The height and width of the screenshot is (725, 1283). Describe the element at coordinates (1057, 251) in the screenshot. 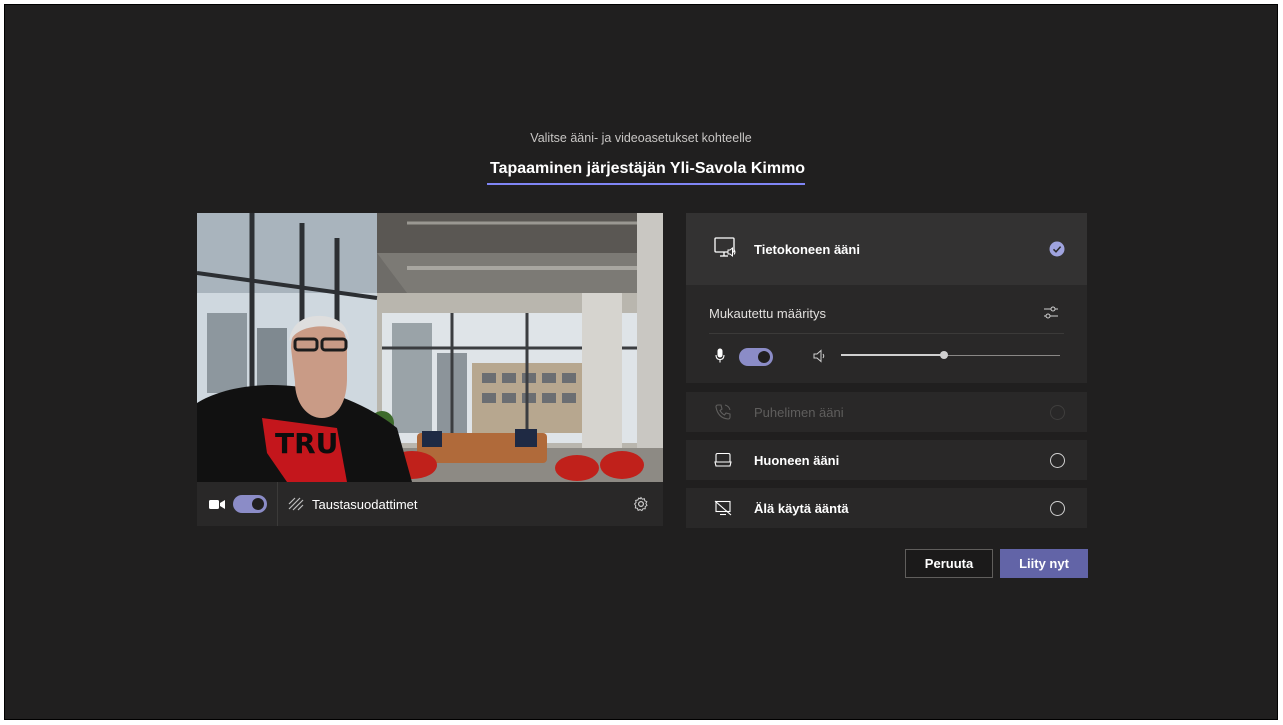

I see `selected-check-icon` at that location.